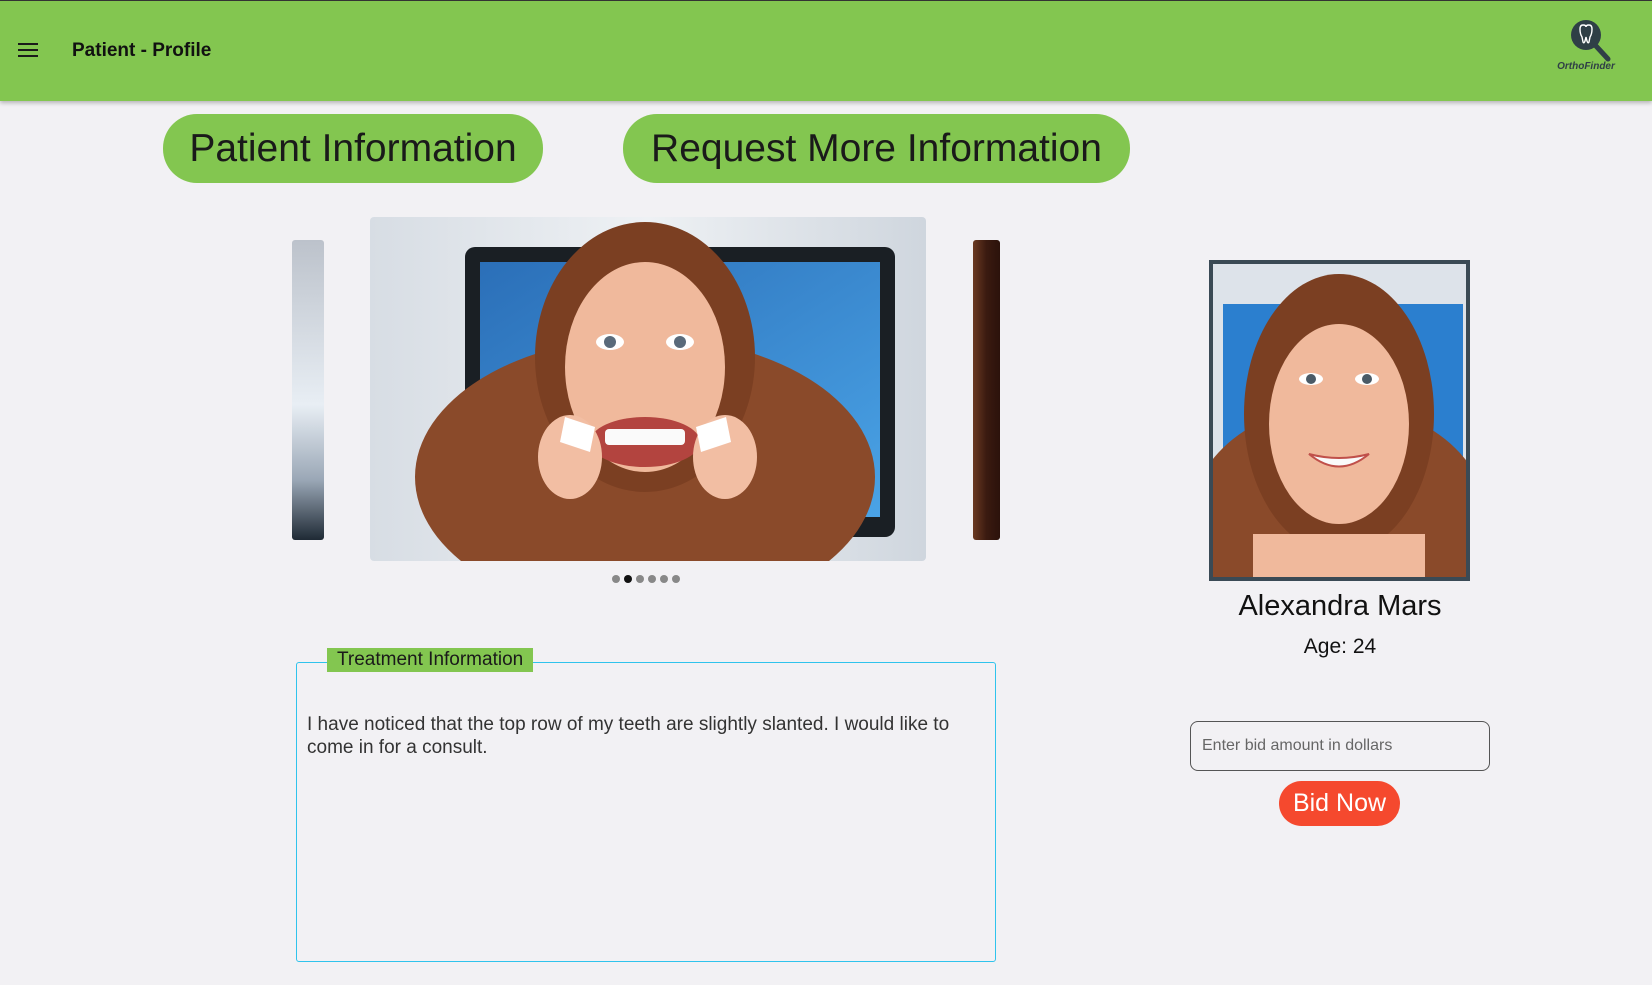  I want to click on carousel-dot-active, so click(628, 579).